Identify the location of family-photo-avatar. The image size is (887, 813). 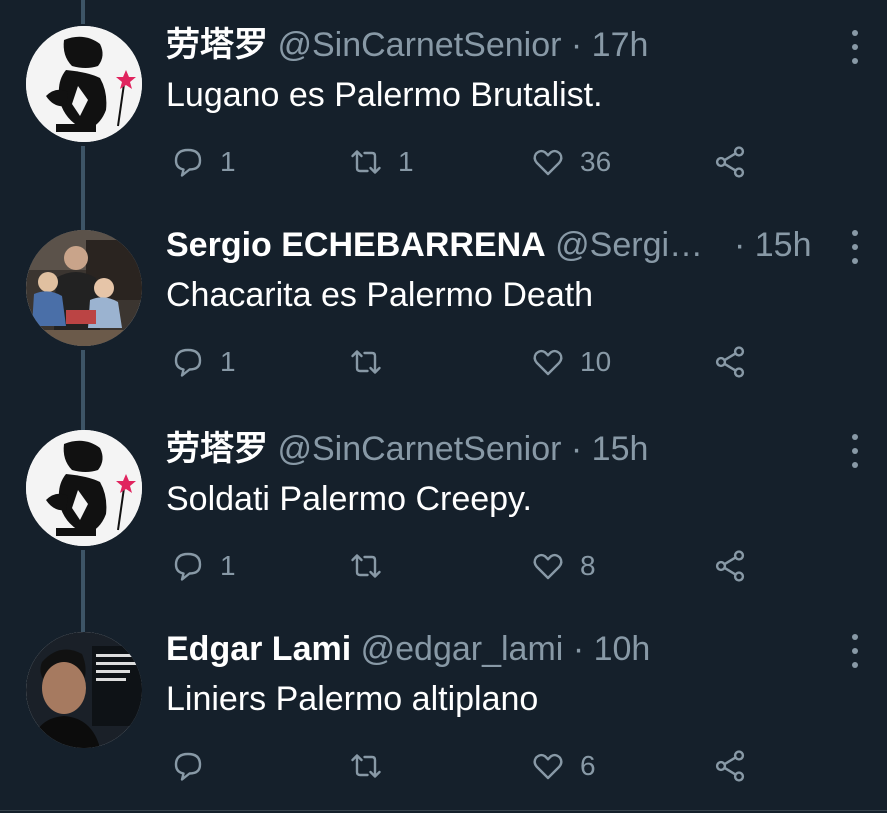
(84, 288).